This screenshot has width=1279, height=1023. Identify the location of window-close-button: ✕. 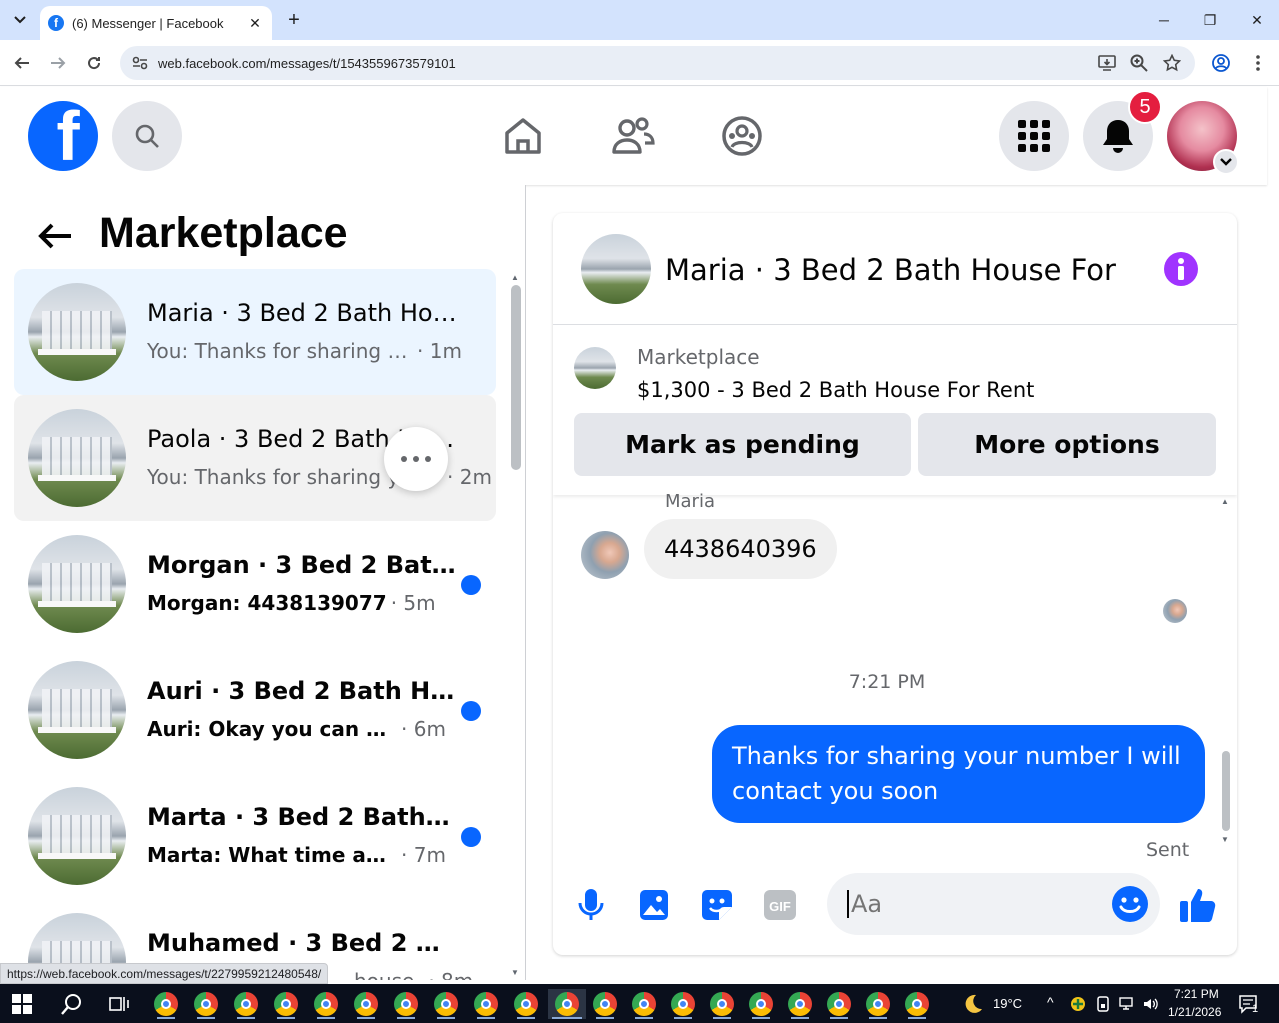
(1257, 20).